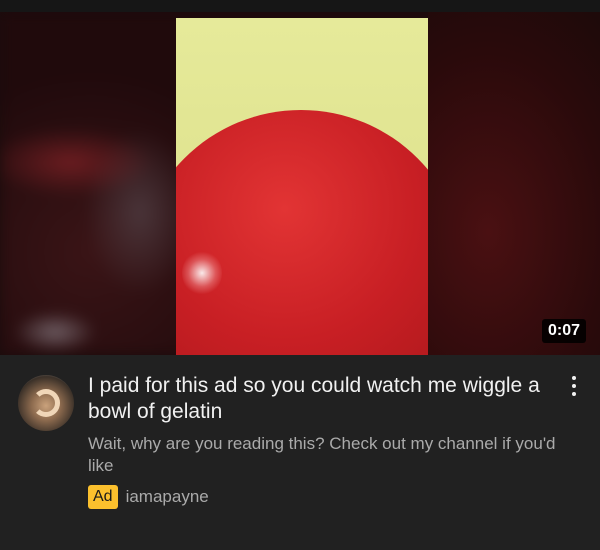 Image resolution: width=600 pixels, height=550 pixels. Describe the element at coordinates (46, 403) in the screenshot. I see `channel-avatar` at that location.